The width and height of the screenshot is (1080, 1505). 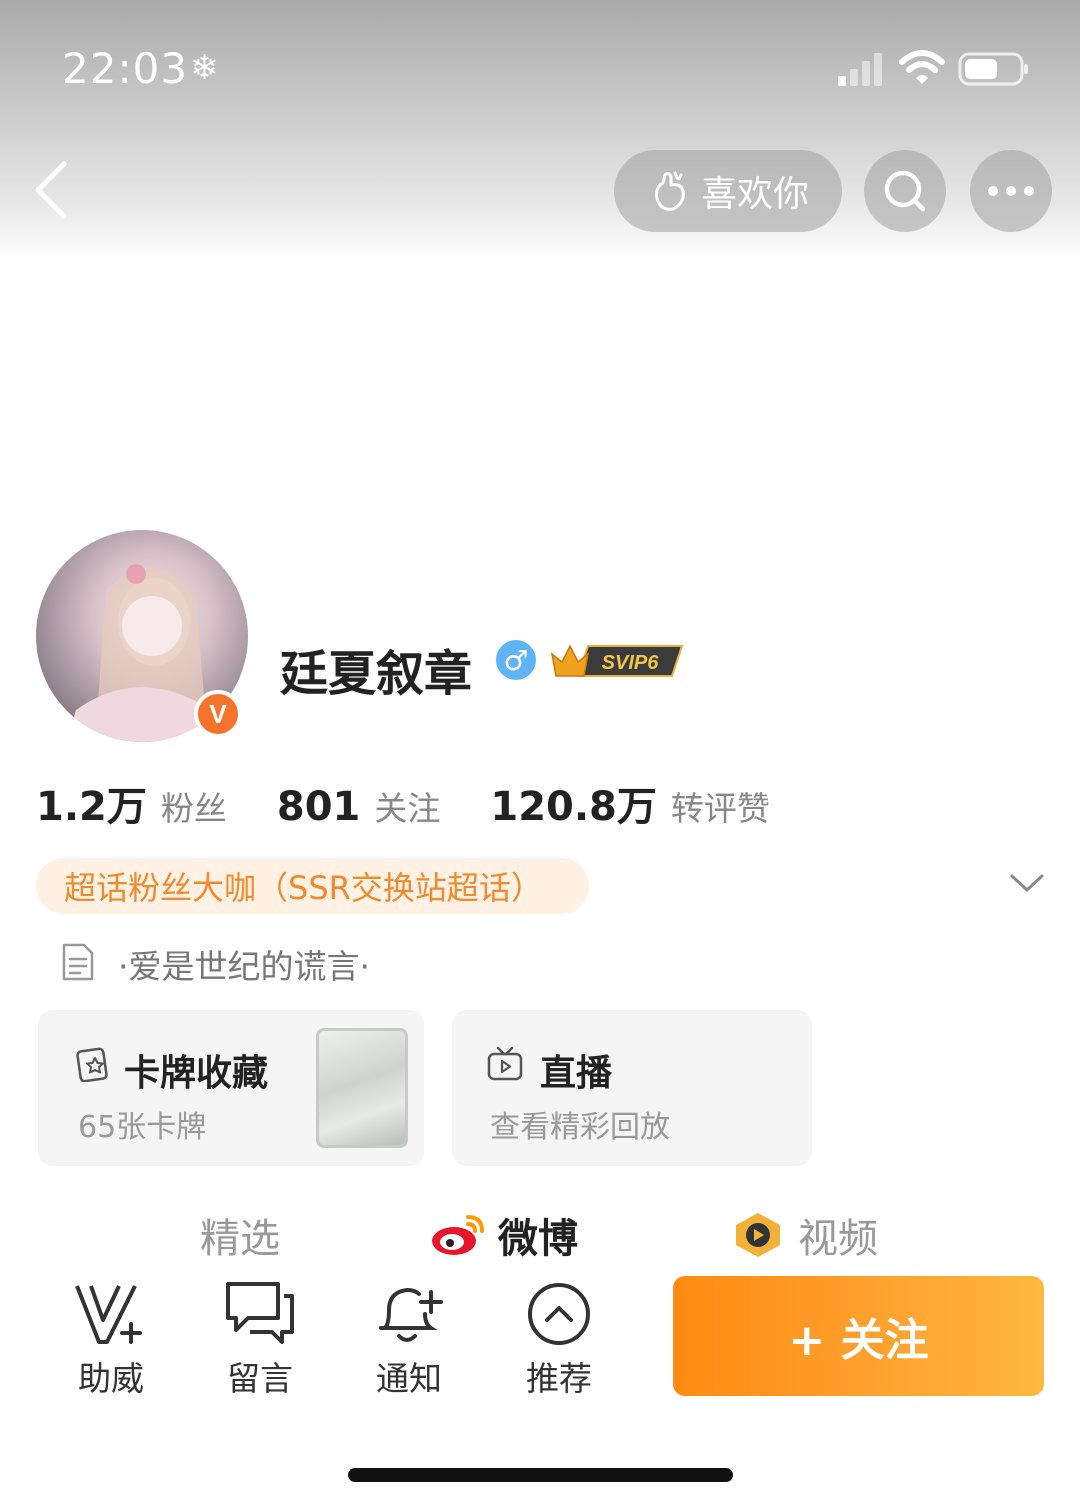 I want to click on like-you-label: 喜欢你, so click(x=754, y=194).